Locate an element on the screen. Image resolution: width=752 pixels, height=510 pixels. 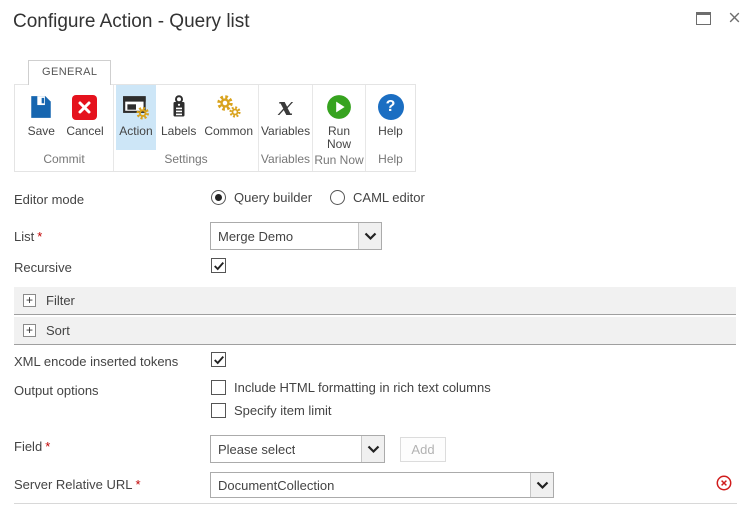
item-limit-checkbox is located at coordinates (218, 410).